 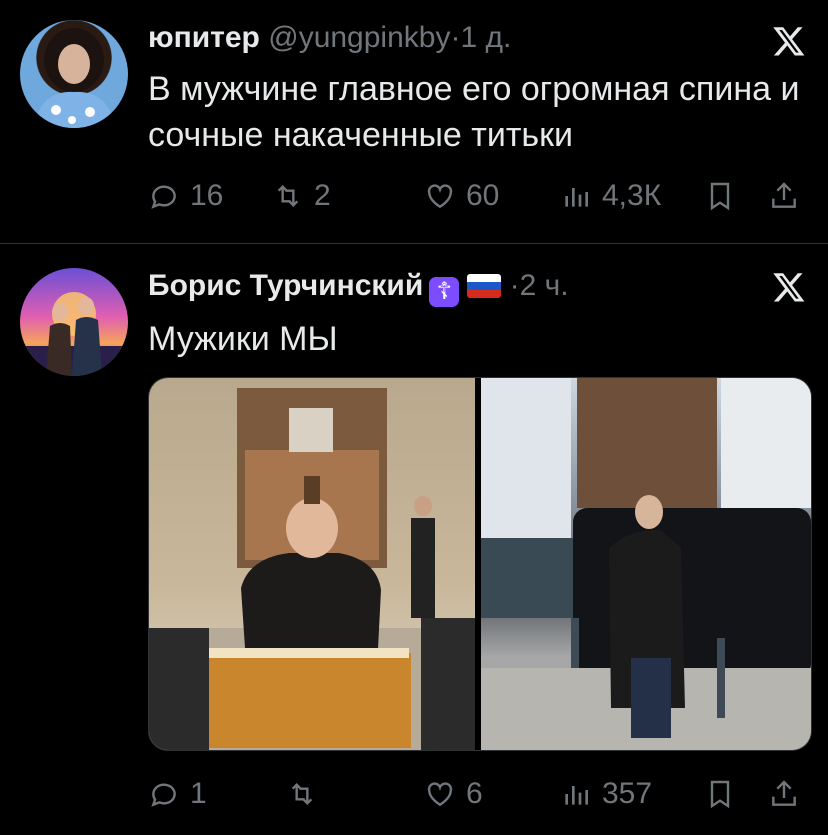 I want to click on like-count: 6, so click(x=474, y=793).